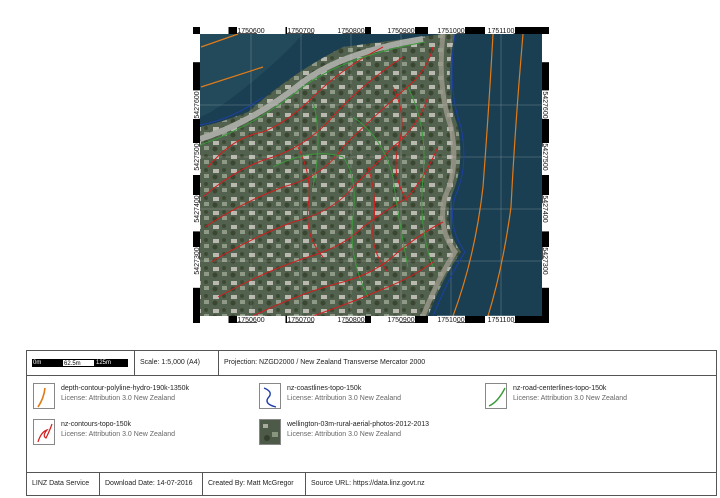  I want to click on scale-bar: 0m 62.5m 125m, so click(80, 363).